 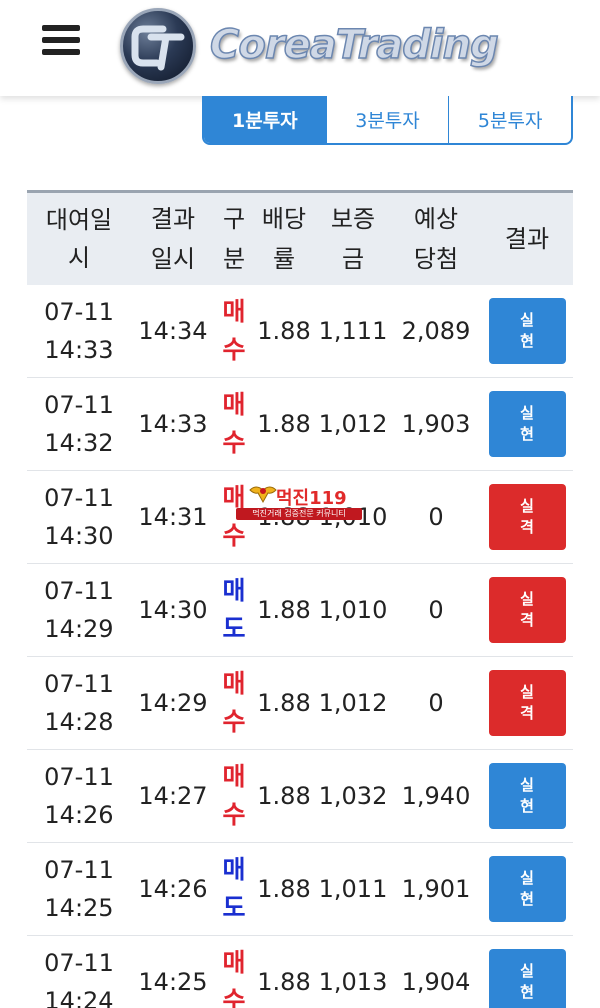 I want to click on header-result-time: 결과 일시, so click(x=173, y=239).